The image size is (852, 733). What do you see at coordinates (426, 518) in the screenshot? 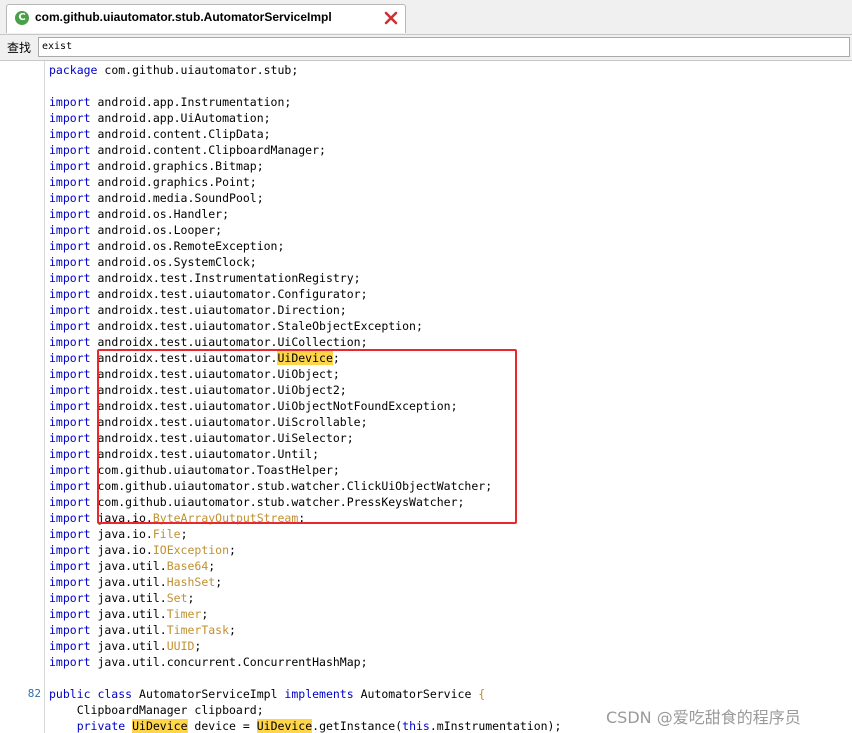
I see `code-line: import java.io.ByteArrayOutputStream;` at bounding box center [426, 518].